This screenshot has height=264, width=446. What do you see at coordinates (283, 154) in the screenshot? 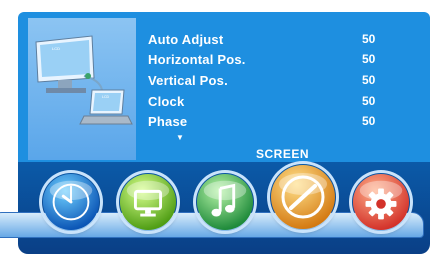
I see `menu-title: SCREEN` at bounding box center [283, 154].